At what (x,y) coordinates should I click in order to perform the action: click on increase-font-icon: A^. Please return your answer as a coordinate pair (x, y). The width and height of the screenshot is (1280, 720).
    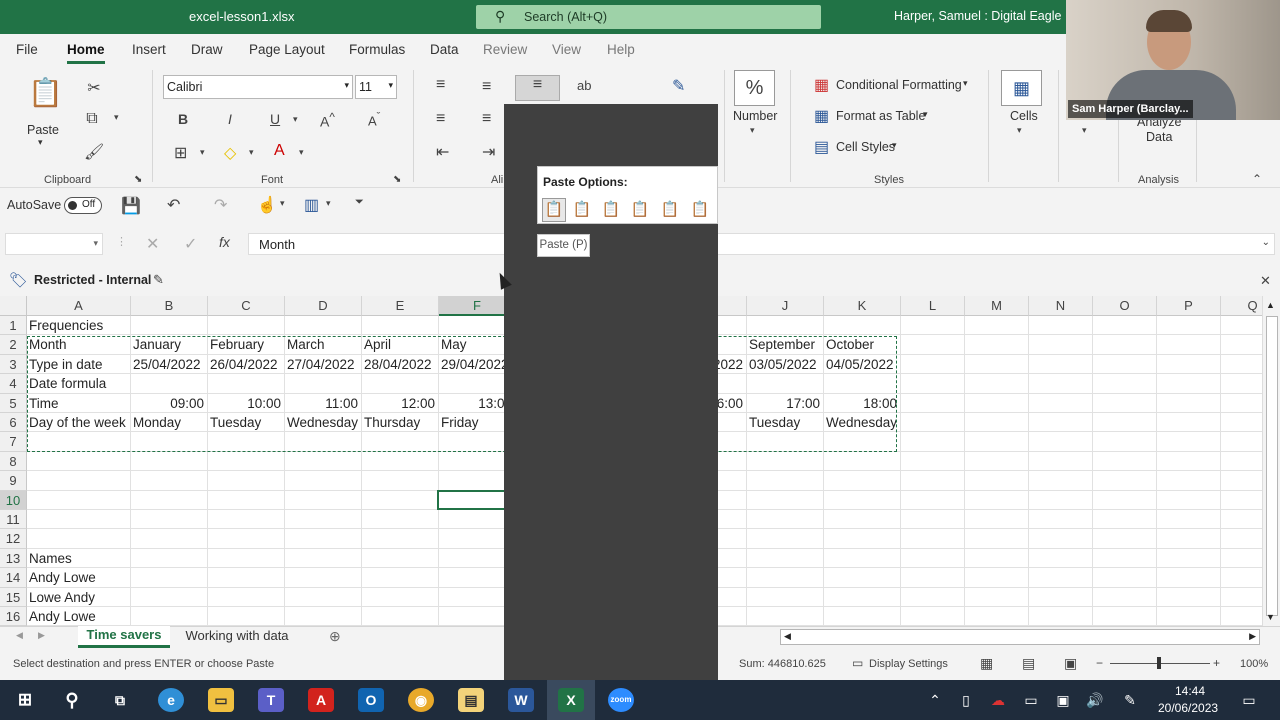
    Looking at the image, I should click on (327, 120).